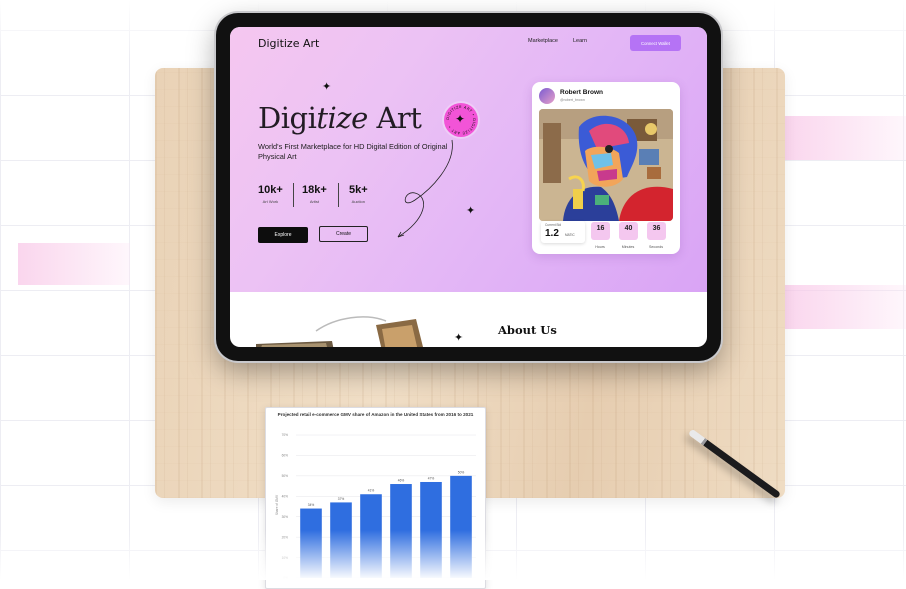 The width and height of the screenshot is (906, 589). Describe the element at coordinates (288, 43) in the screenshot. I see `site-logo: Digitize Art` at that location.